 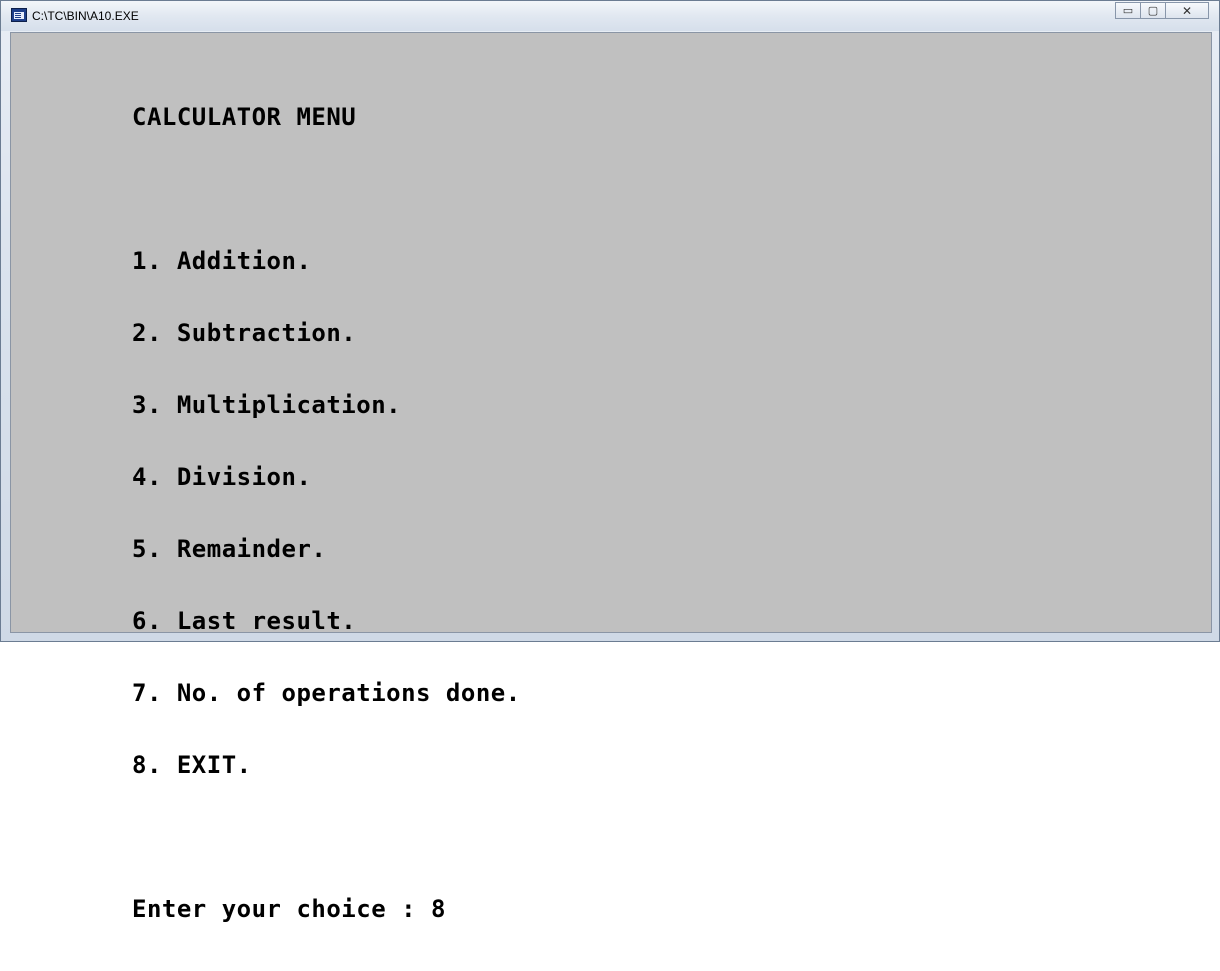 What do you see at coordinates (222, 261) in the screenshot?
I see `menu-item-addition: 1. Addition.` at bounding box center [222, 261].